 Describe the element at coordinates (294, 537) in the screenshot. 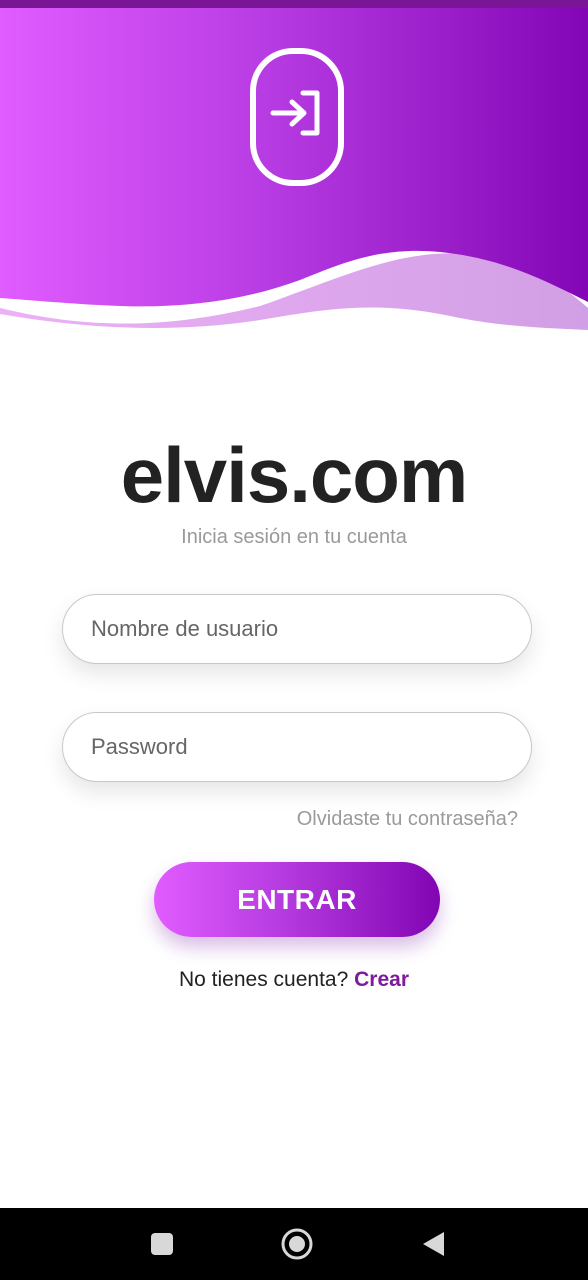

I see `brand-subtitle: Inicia sesión en tu cuenta` at that location.